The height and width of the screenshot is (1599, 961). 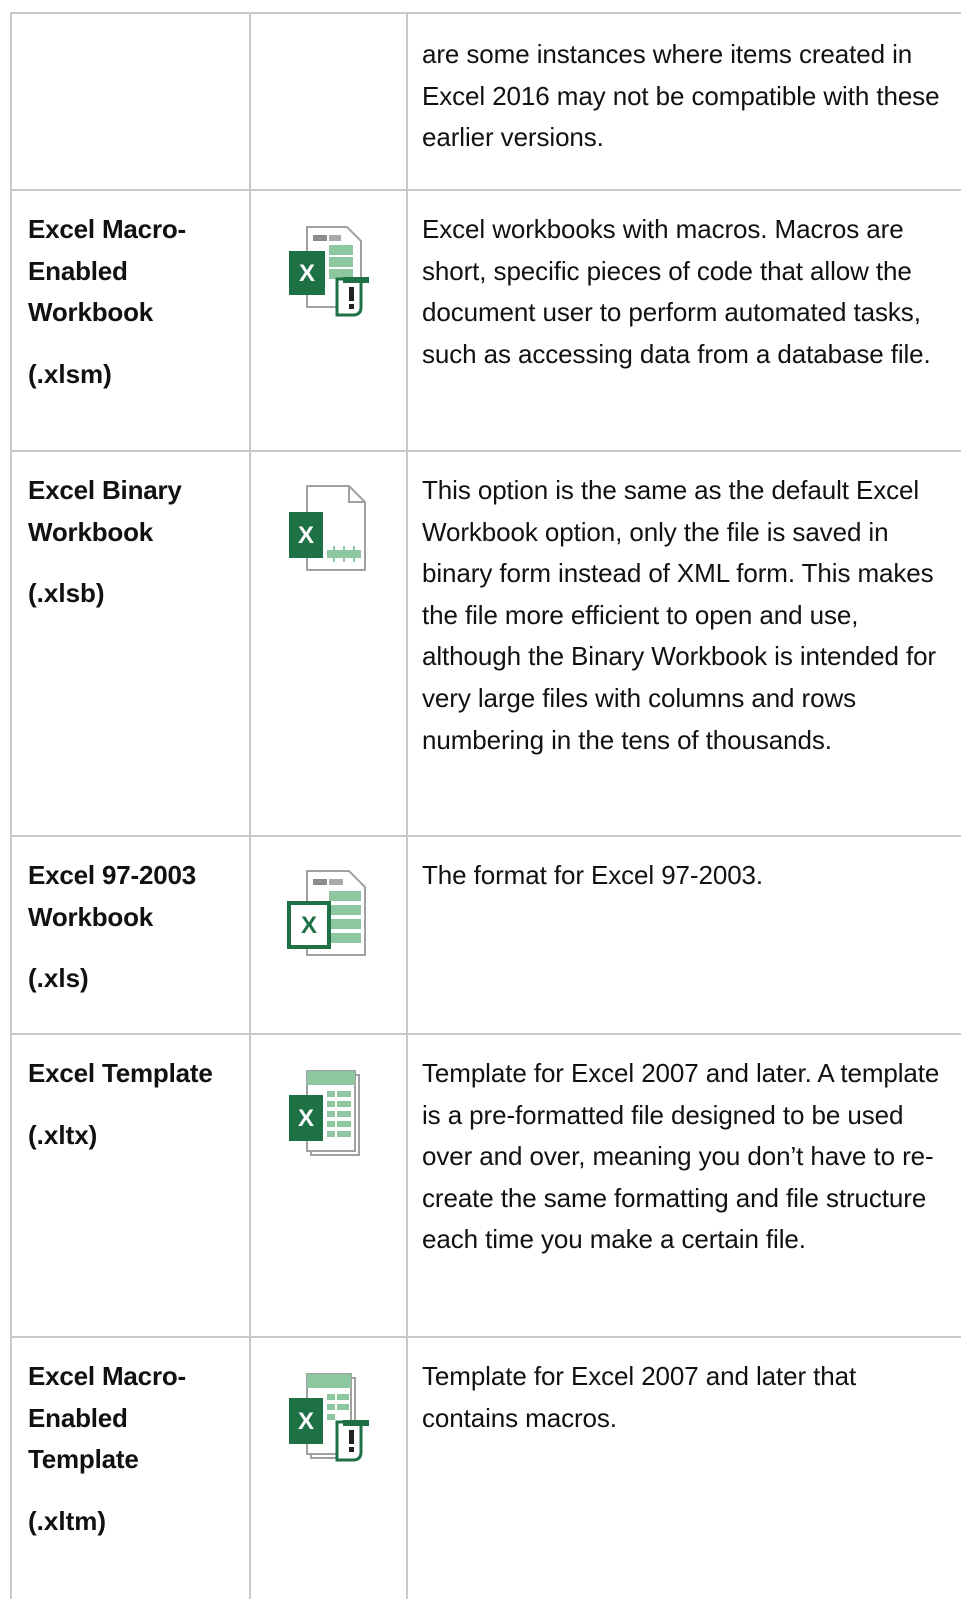 What do you see at coordinates (130, 1185) in the screenshot?
I see `format-name-cell: Excel Template (.xltx)` at bounding box center [130, 1185].